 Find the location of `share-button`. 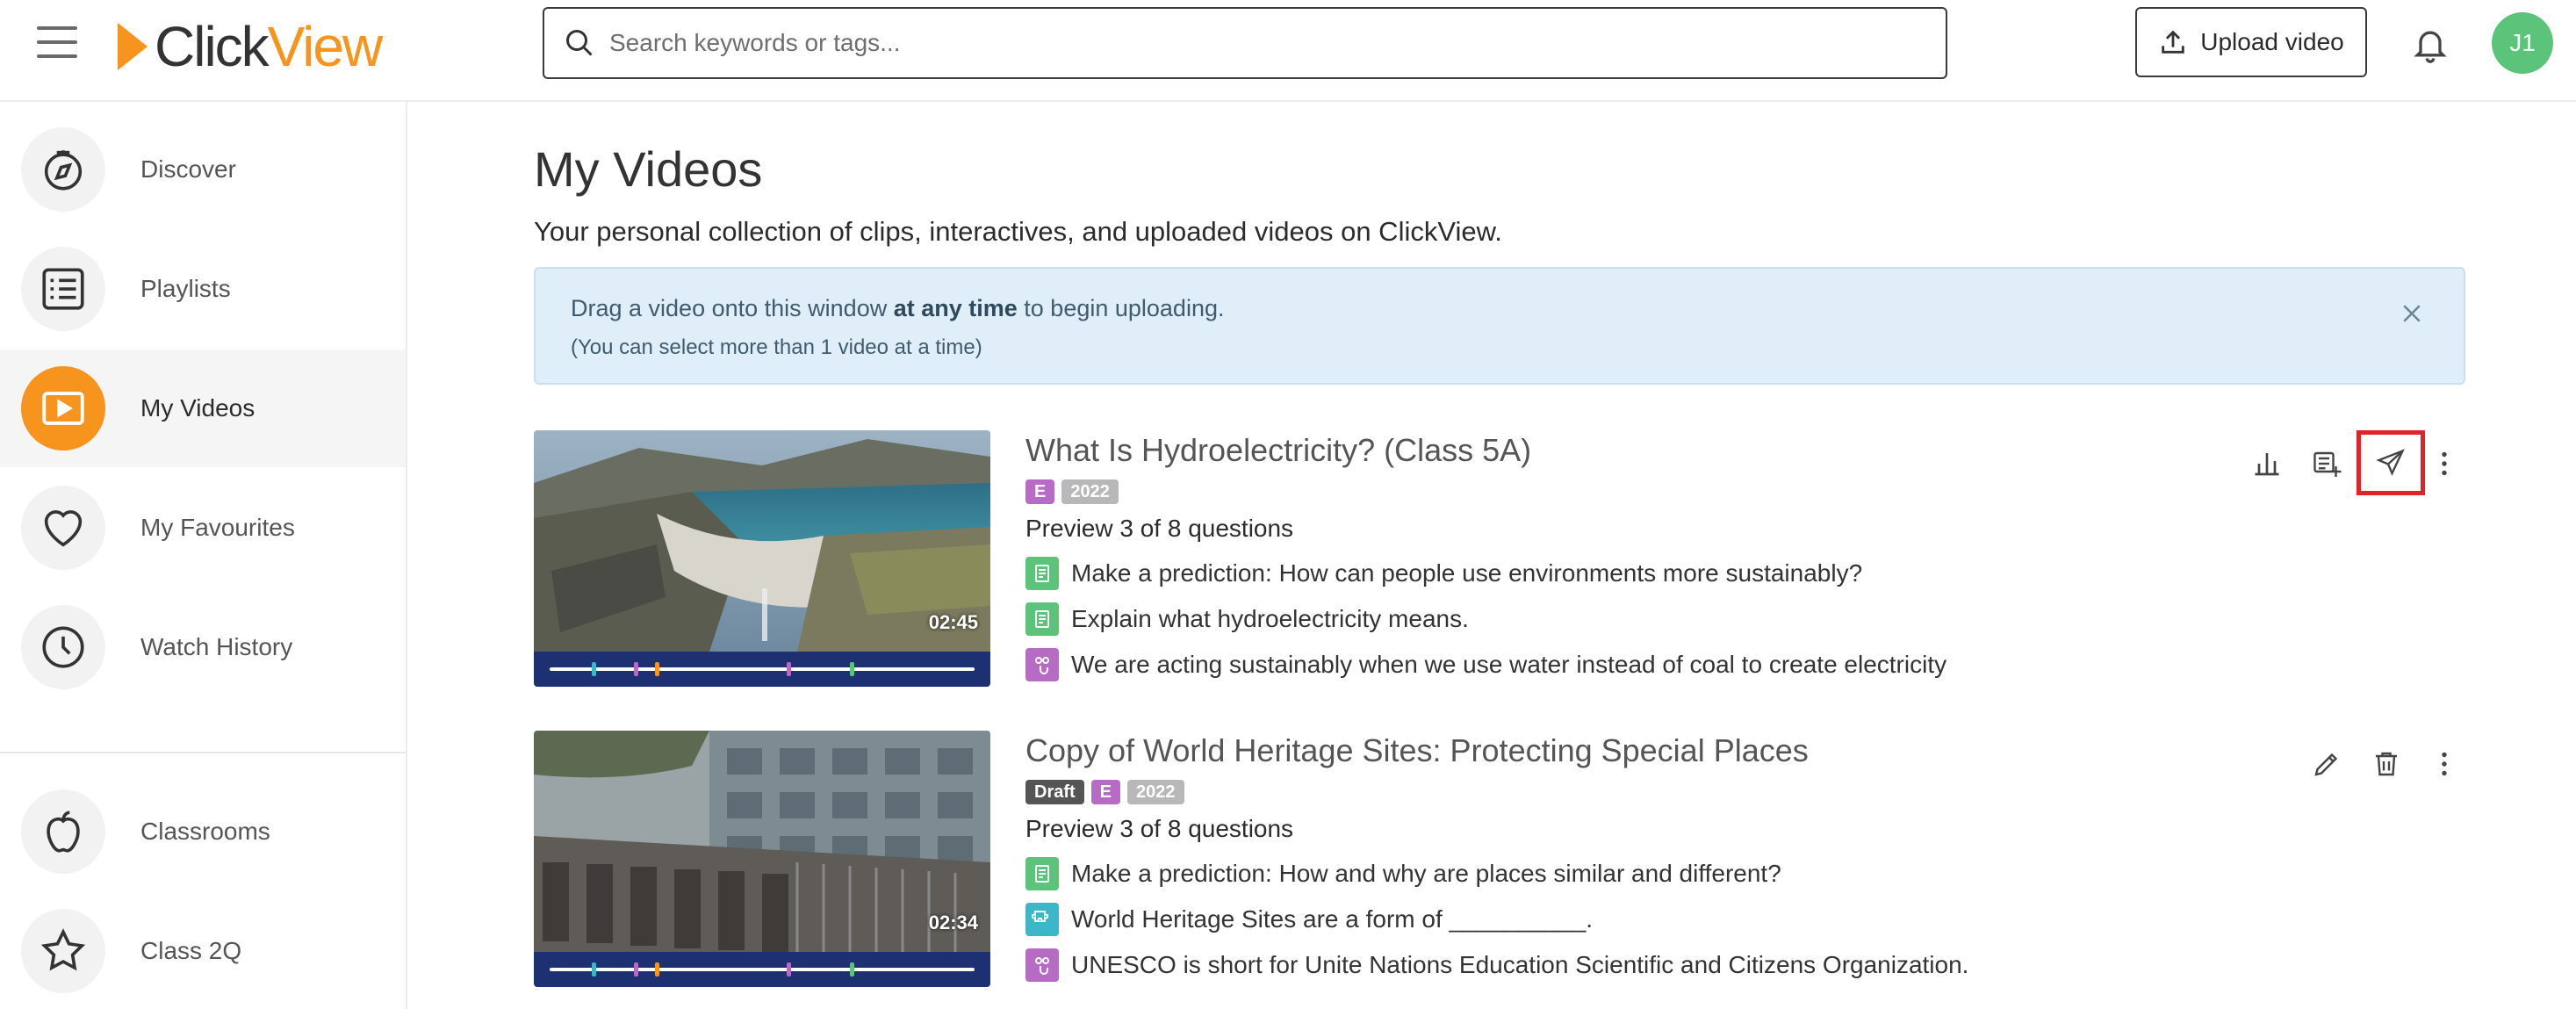

share-button is located at coordinates (2391, 463).